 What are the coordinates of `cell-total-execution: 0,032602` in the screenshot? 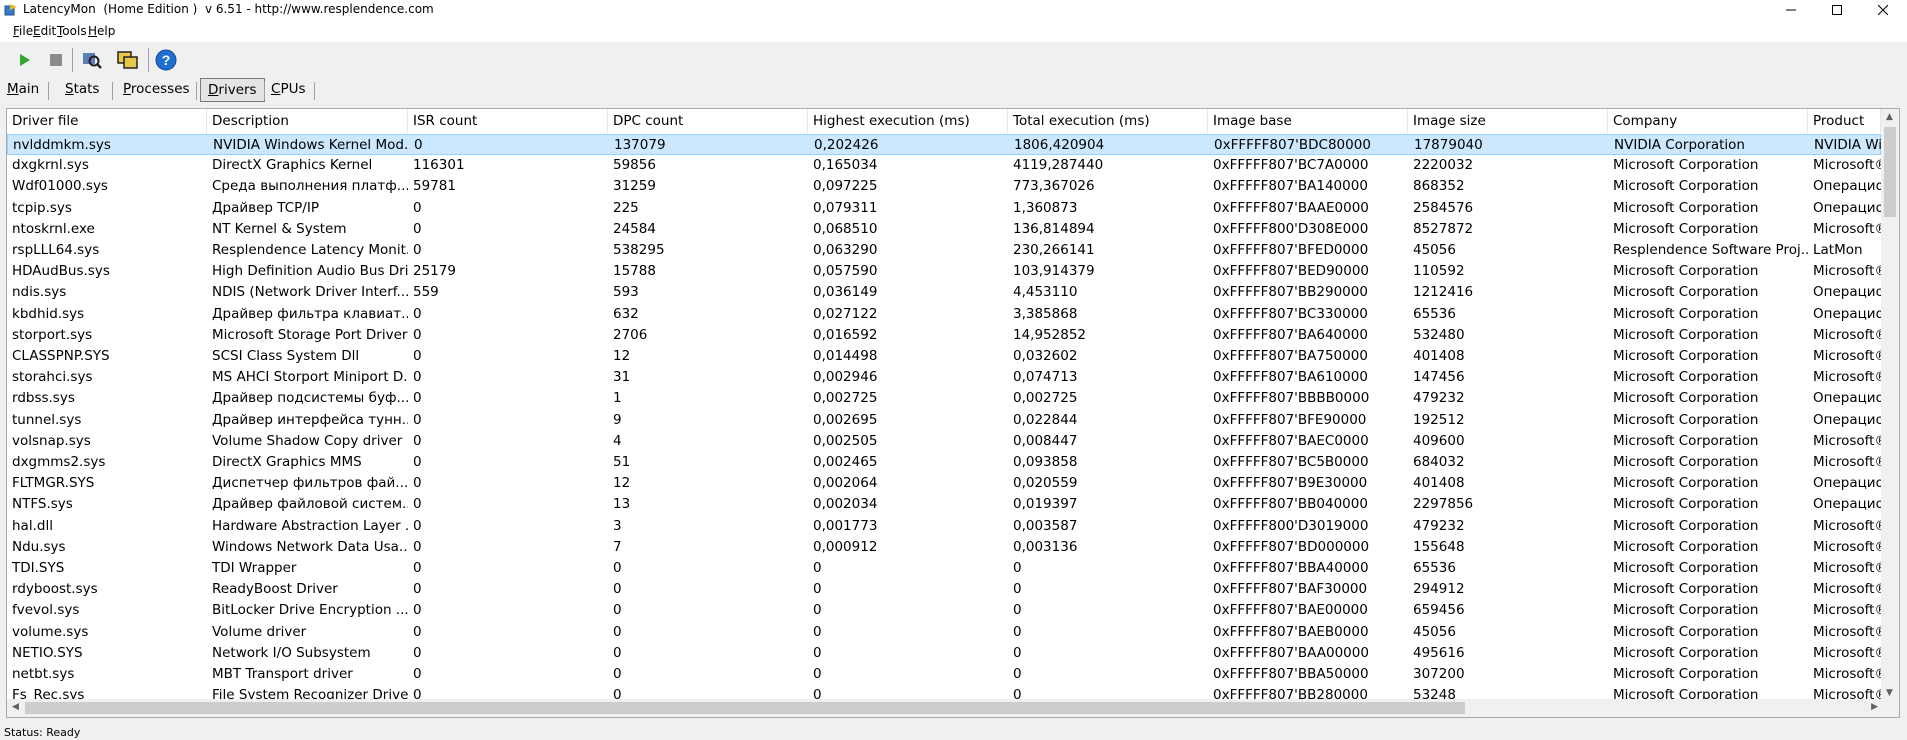 It's located at (1045, 356).